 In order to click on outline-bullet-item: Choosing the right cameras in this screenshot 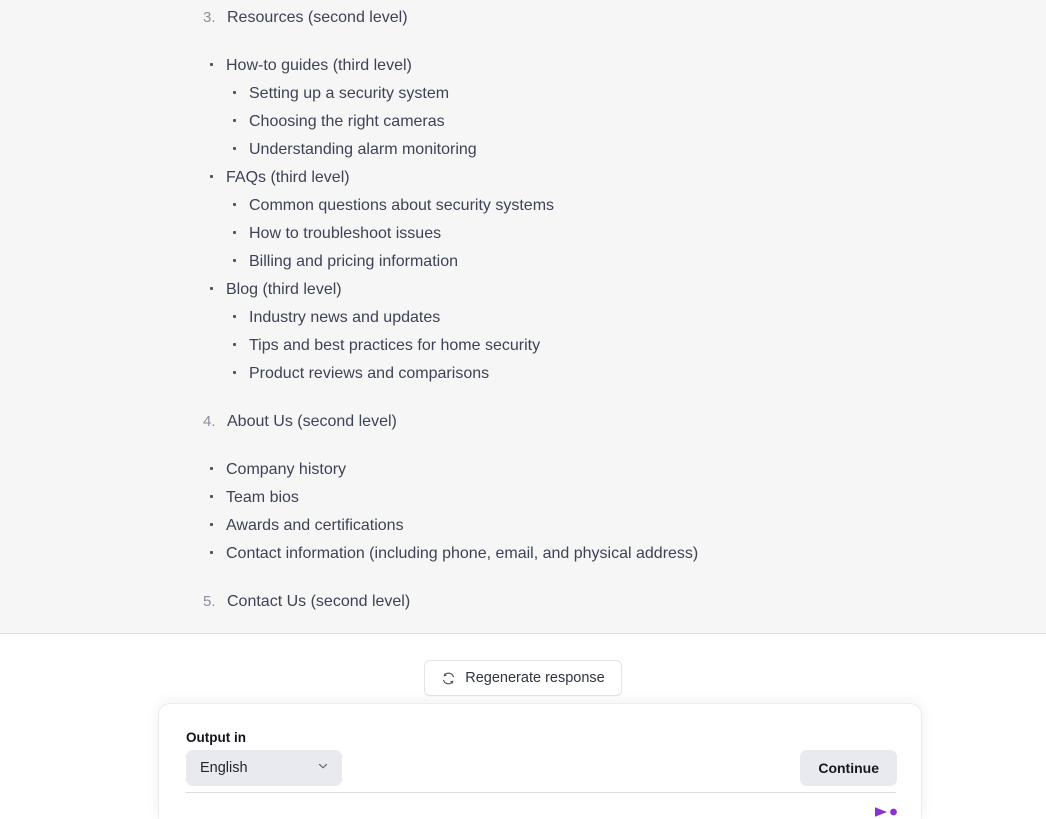, I will do `click(339, 122)`.